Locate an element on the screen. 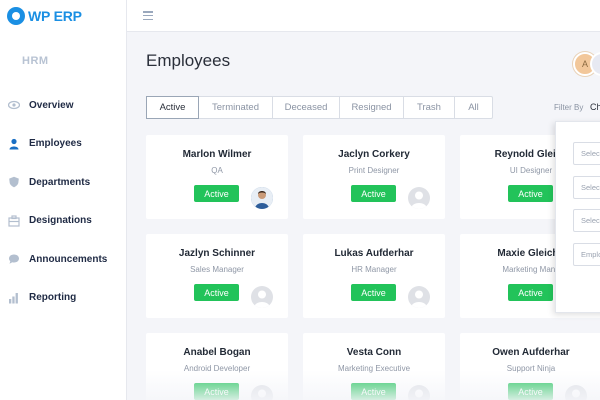  filter-select-3: Selec is located at coordinates (586, 220).